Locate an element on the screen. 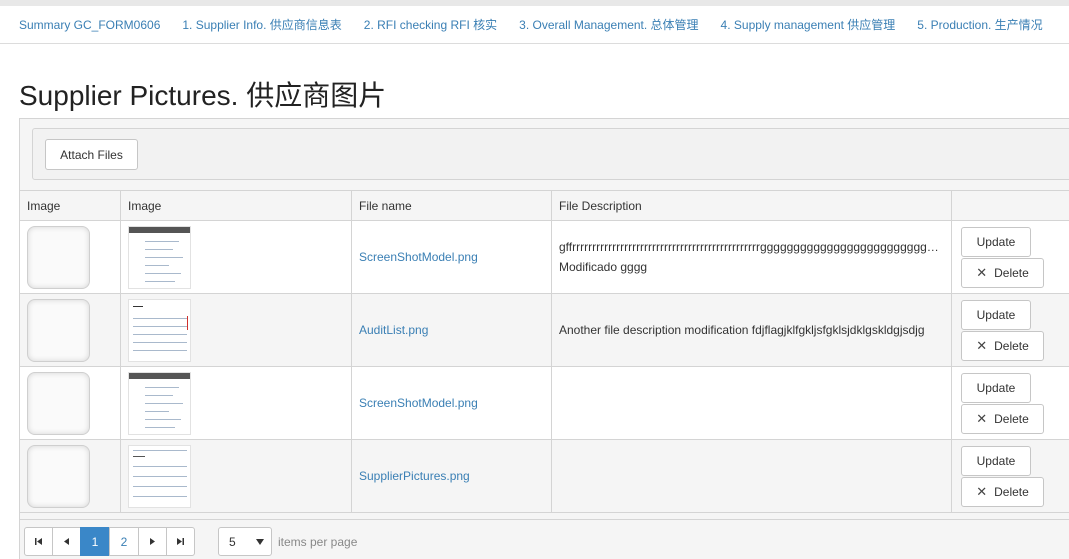  items-per-page-label: items per page is located at coordinates (318, 542).